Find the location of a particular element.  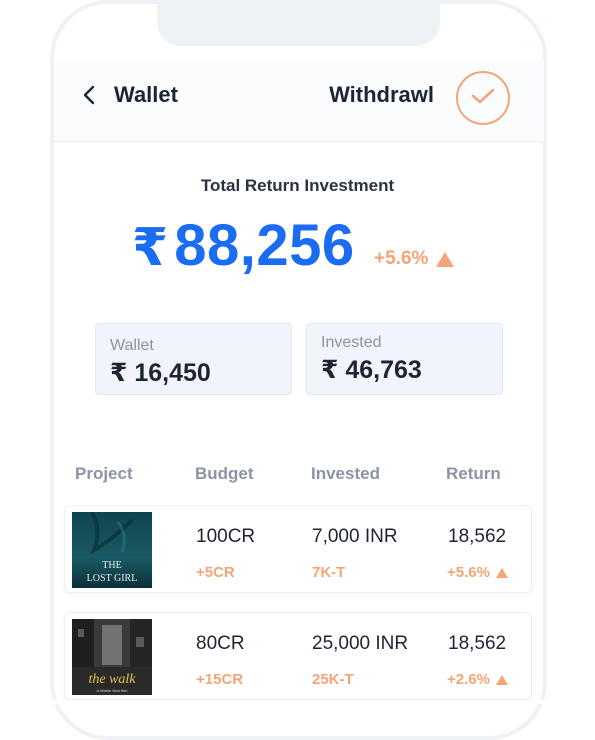

column-header-return: Return is located at coordinates (473, 473).